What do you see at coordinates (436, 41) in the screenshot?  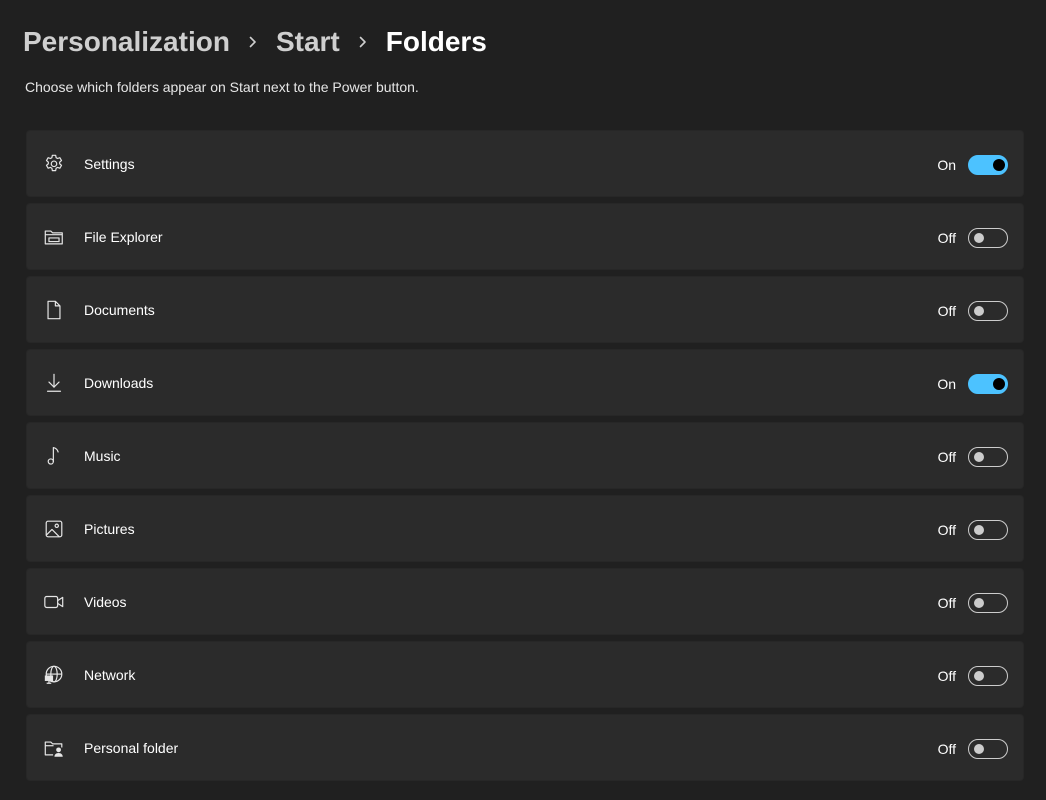 I see `page-title: Folders` at bounding box center [436, 41].